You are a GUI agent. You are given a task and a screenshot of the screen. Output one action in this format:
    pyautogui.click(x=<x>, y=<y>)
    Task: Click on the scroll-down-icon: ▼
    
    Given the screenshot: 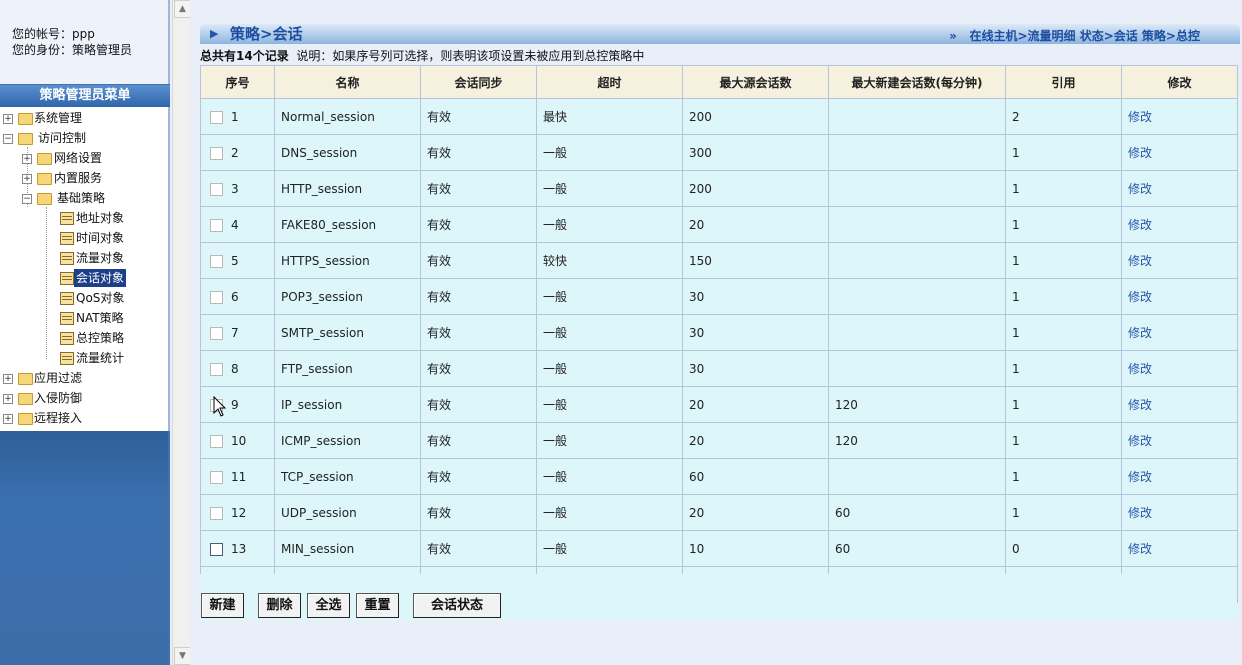 What is the action you would take?
    pyautogui.click(x=182, y=656)
    